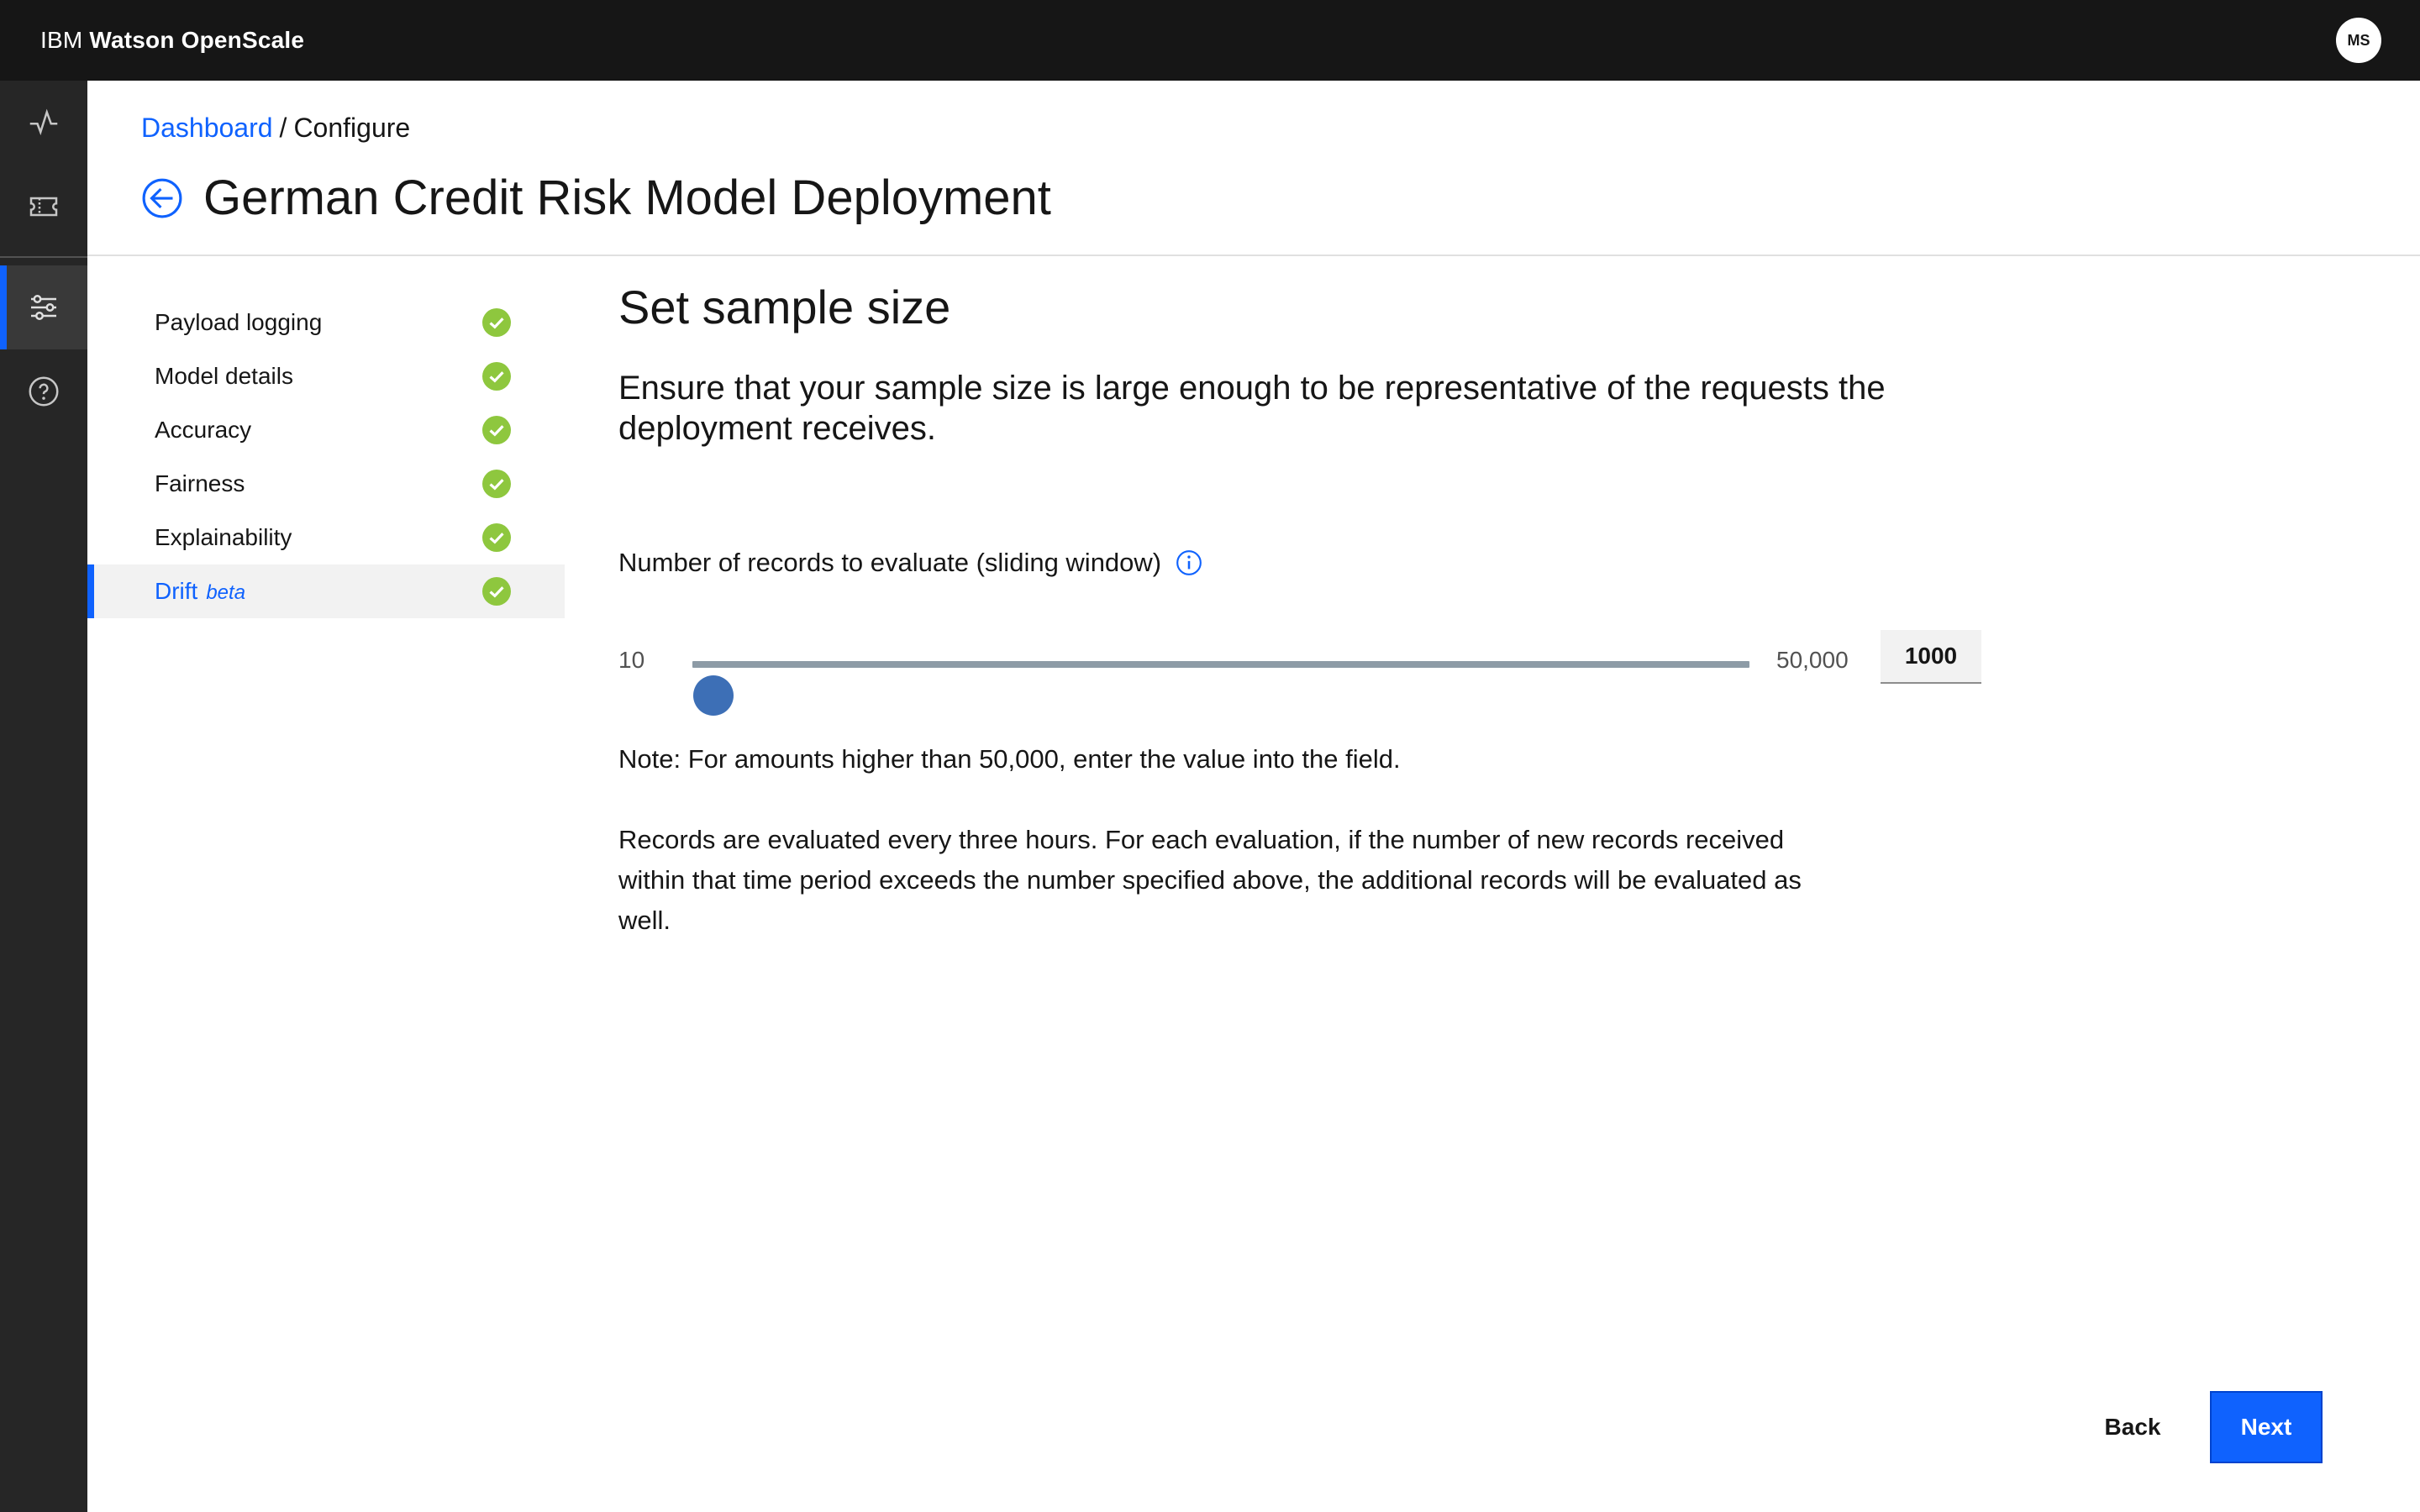 This screenshot has width=2420, height=1512. What do you see at coordinates (200, 591) in the screenshot?
I see `step-label: Drift beta` at bounding box center [200, 591].